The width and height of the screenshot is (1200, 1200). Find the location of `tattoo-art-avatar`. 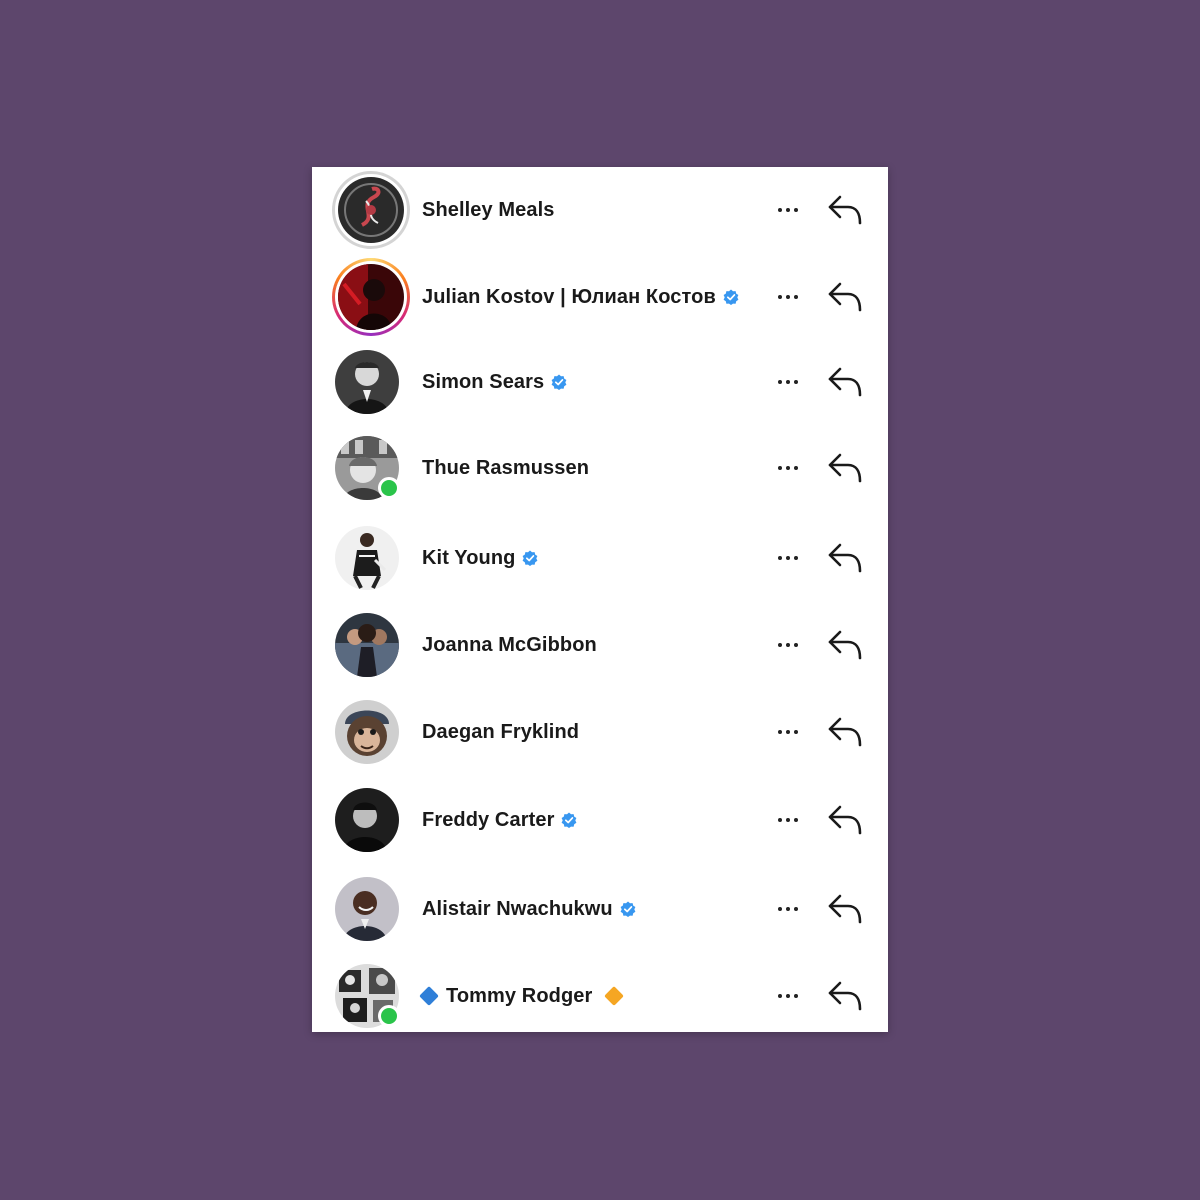

tattoo-art-avatar is located at coordinates (371, 210).